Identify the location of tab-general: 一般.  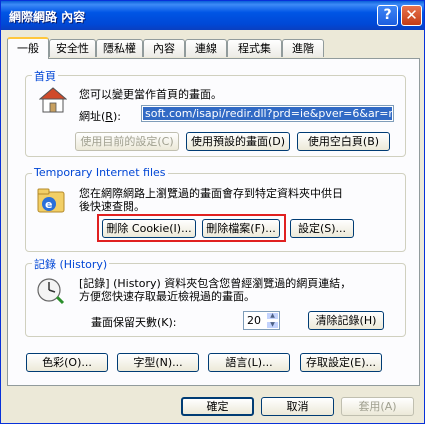
(28, 48).